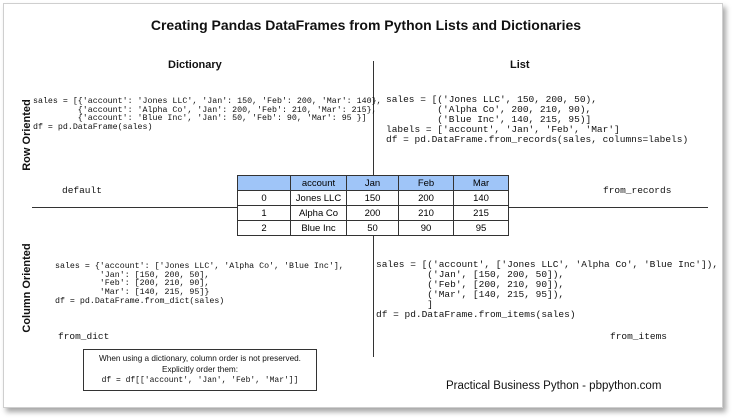 The image size is (732, 419). I want to click on table-cell: 2, so click(264, 228).